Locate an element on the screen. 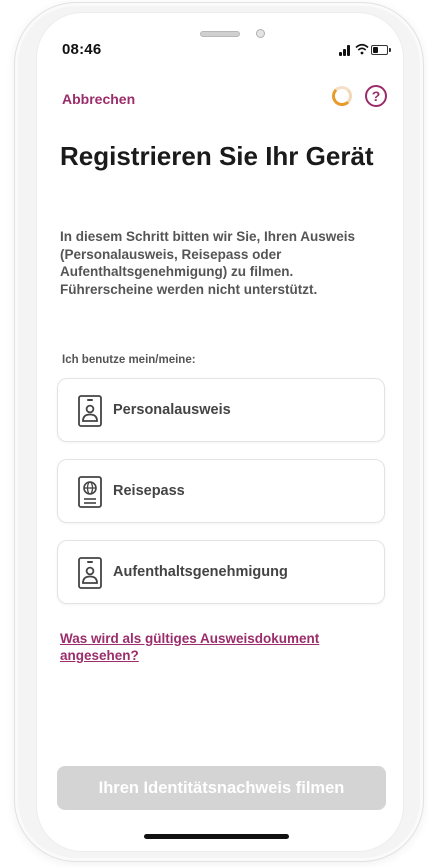 The height and width of the screenshot is (867, 428). option-label: Personalausweis is located at coordinates (172, 410).